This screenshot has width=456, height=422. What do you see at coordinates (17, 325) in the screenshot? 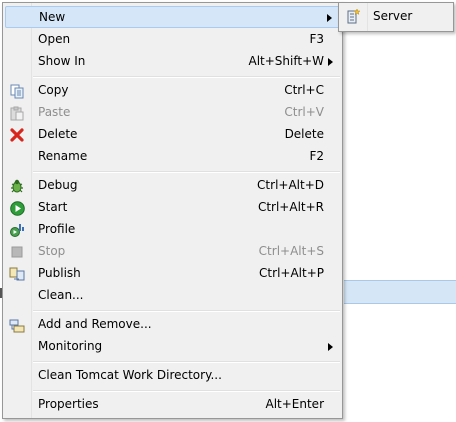
I see `add-remove-icon` at bounding box center [17, 325].